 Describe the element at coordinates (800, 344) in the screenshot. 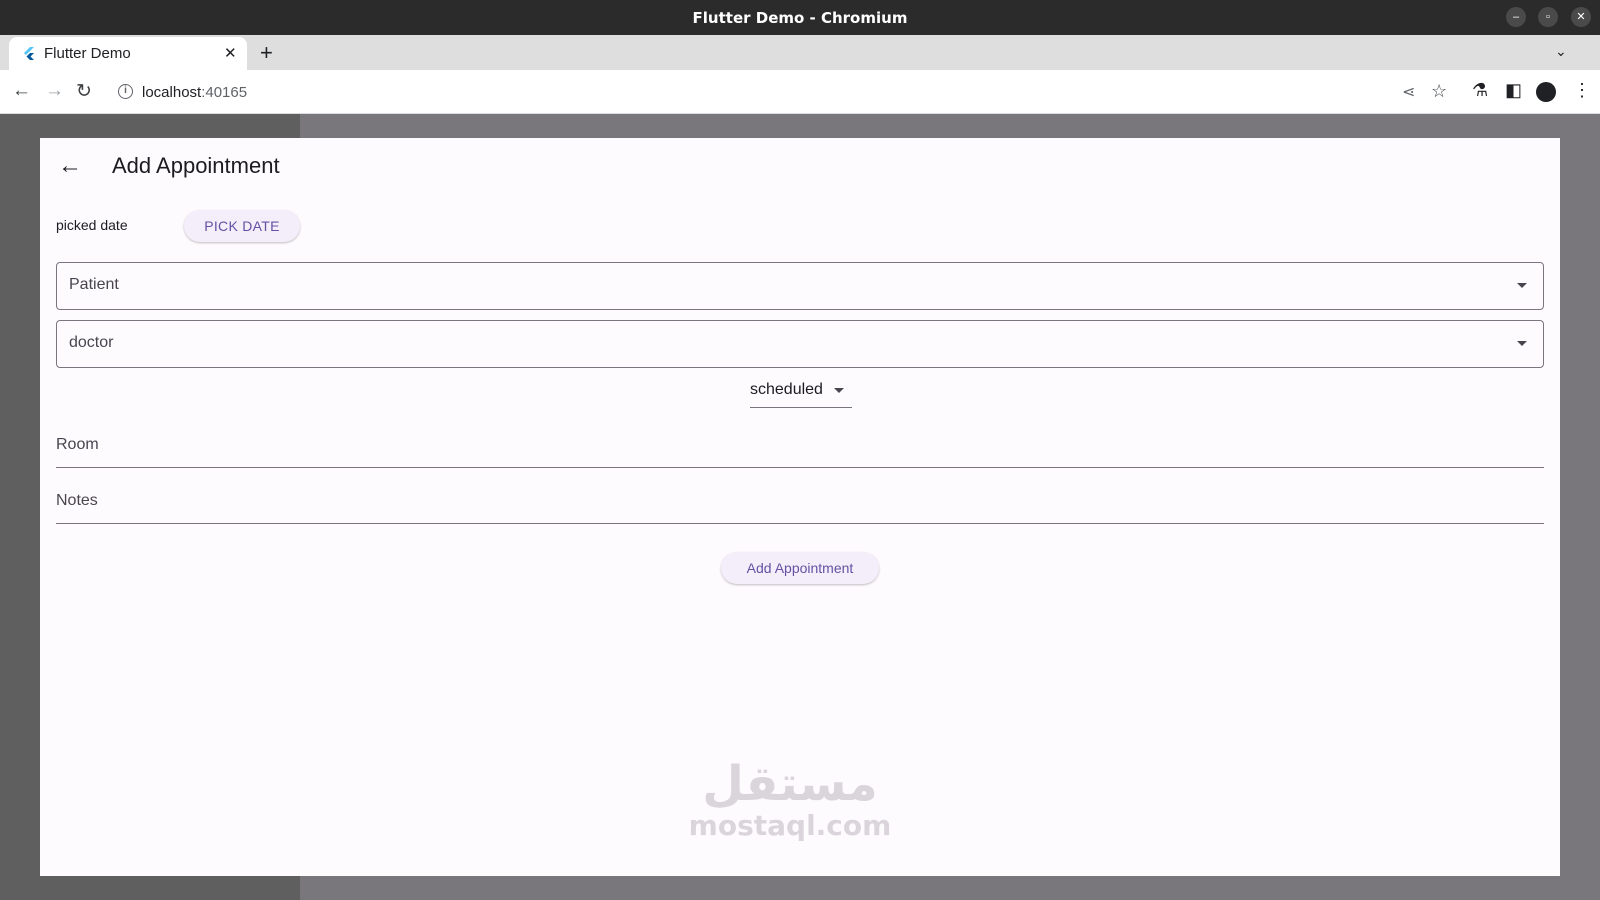

I see `doctor-dropdown: doctor` at that location.